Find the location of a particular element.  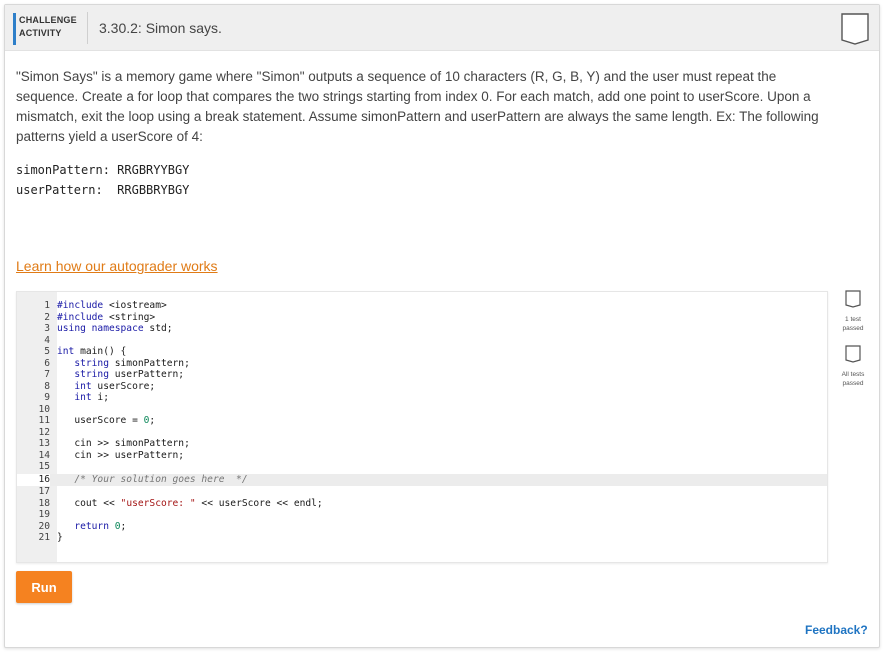

code-line: 8 int userScore; is located at coordinates (100, 386).